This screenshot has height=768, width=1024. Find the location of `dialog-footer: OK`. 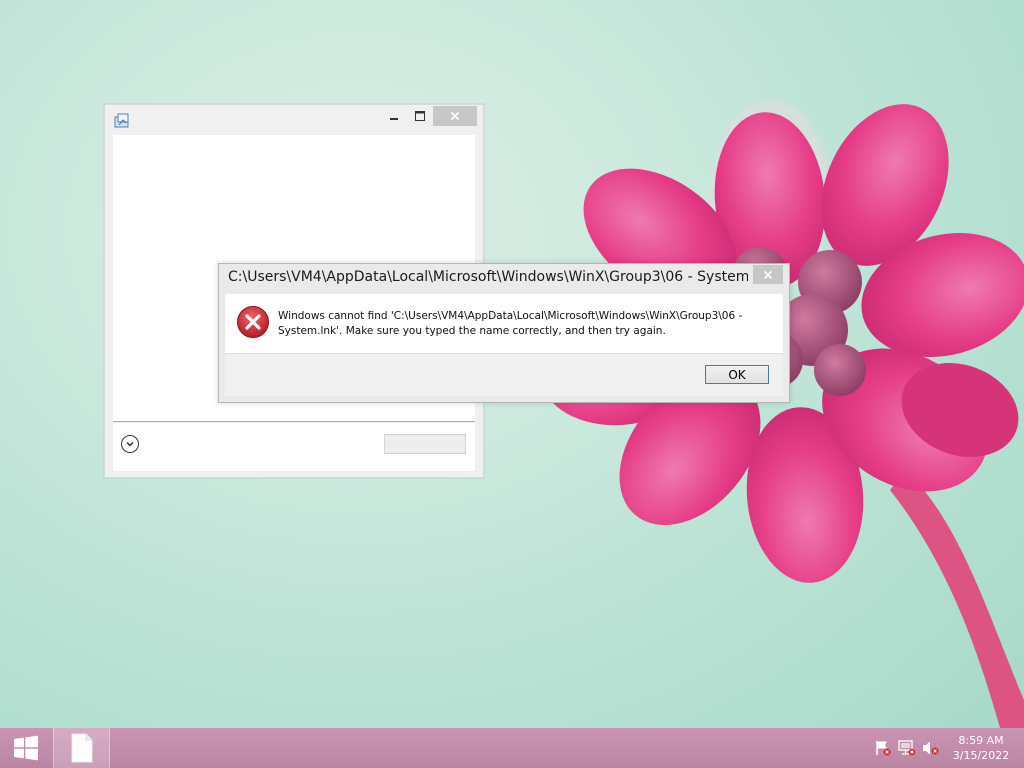

dialog-footer: OK is located at coordinates (504, 374).